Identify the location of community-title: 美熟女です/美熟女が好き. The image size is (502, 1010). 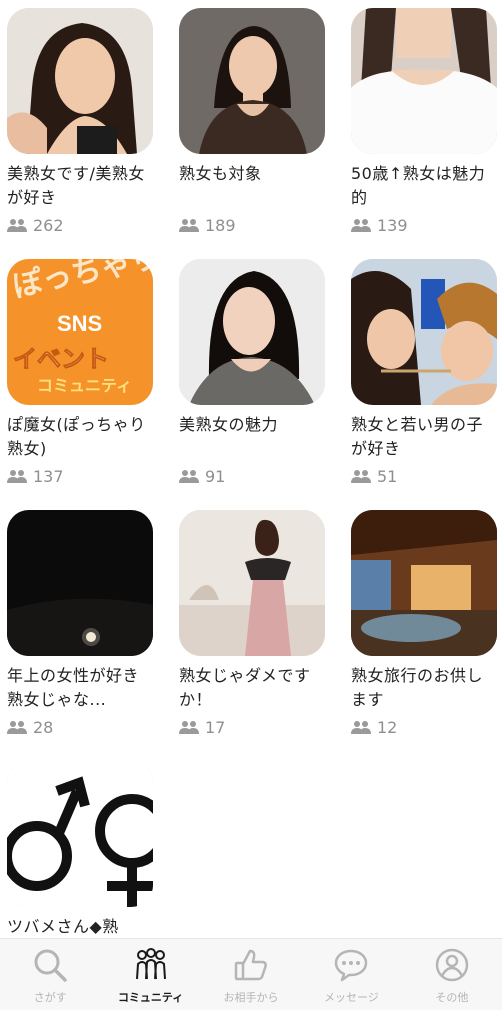
(76, 185).